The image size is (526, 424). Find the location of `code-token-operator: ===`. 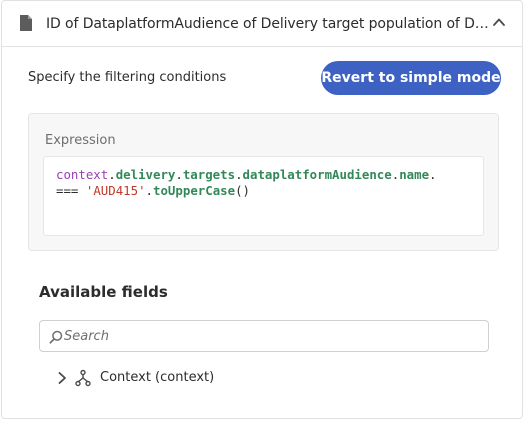

code-token-operator: === is located at coordinates (67, 190).